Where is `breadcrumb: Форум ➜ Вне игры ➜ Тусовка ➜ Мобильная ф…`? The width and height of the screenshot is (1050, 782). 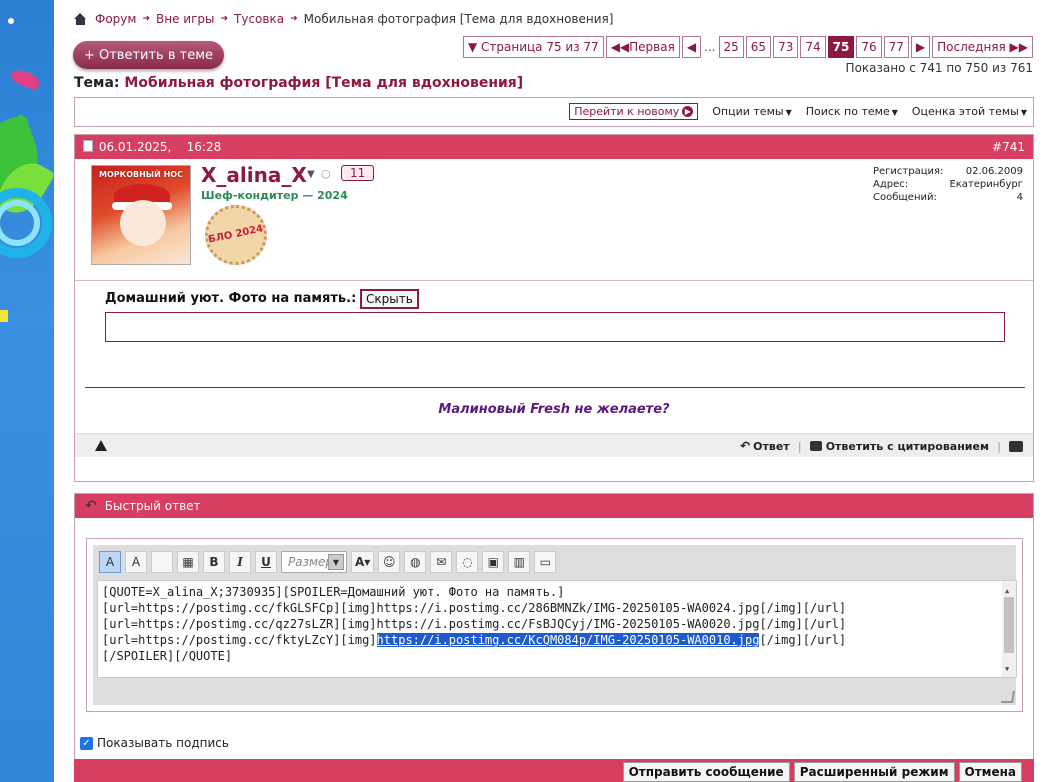
breadcrumb: Форум ➜ Вне игры ➜ Тусовка ➜ Мобильная ф… is located at coordinates (343, 19).